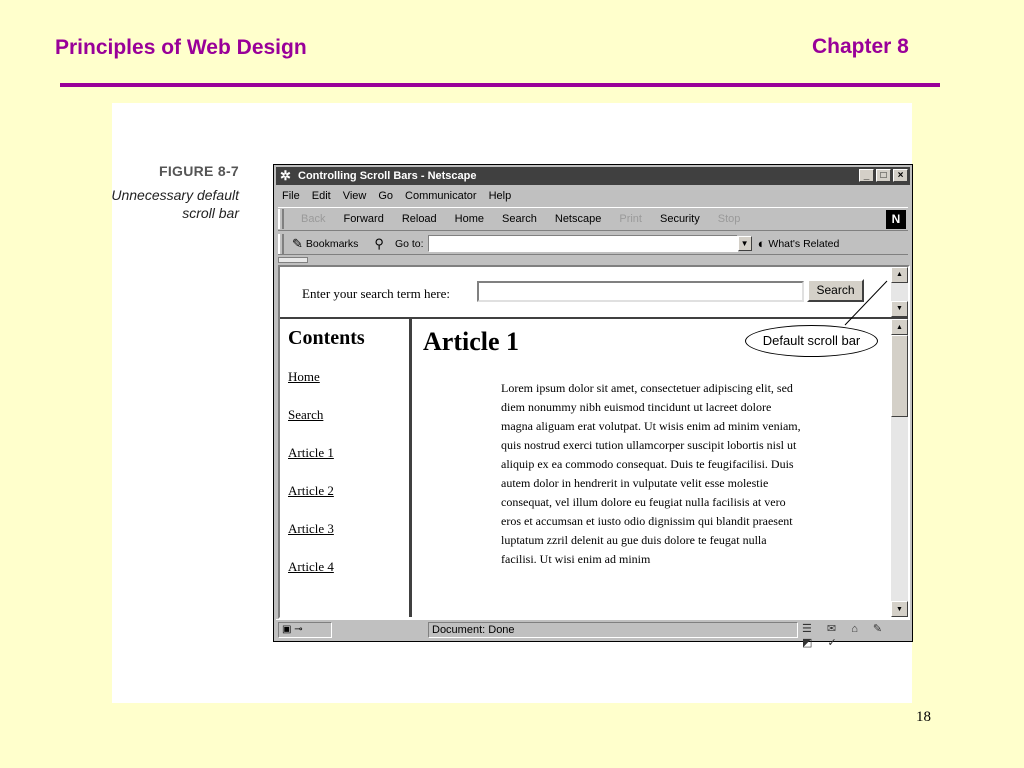  What do you see at coordinates (181, 47) in the screenshot?
I see `slide-title: Principles of Web Design` at bounding box center [181, 47].